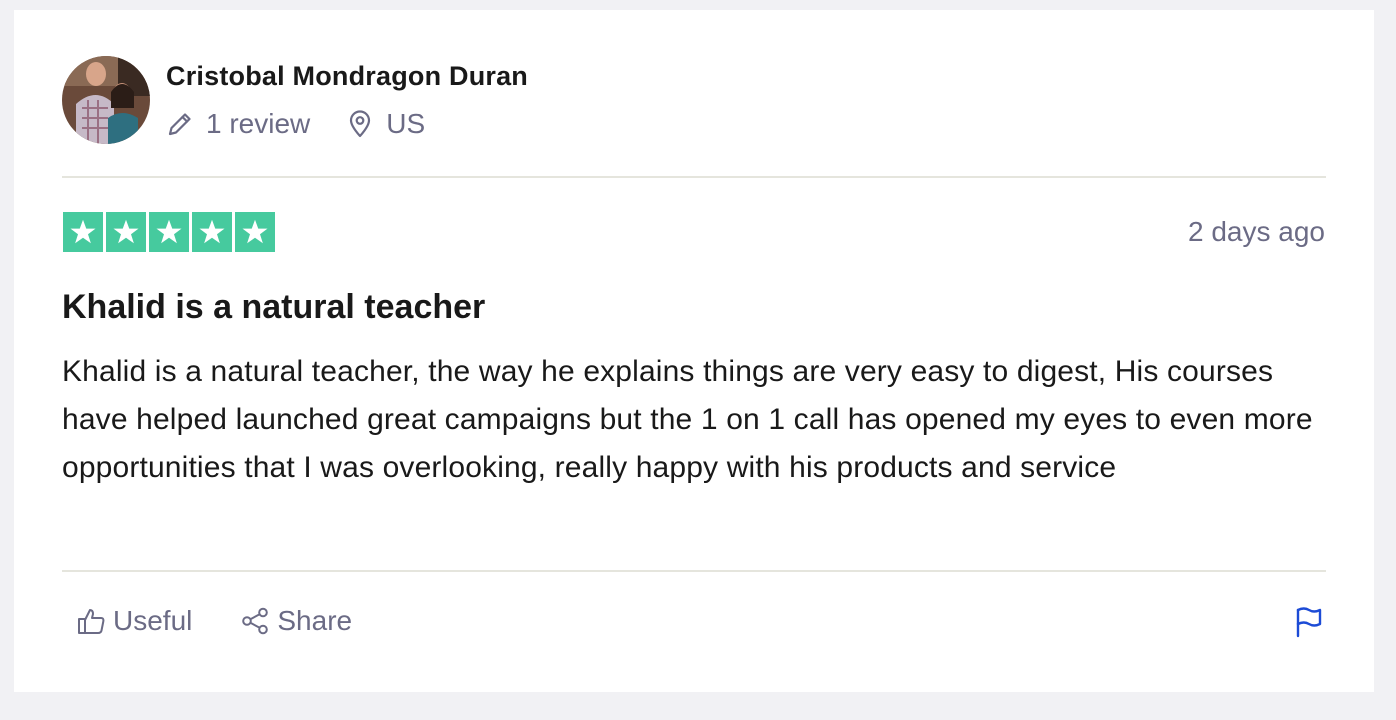 This screenshot has width=1396, height=720. I want to click on reviewer-profile: Cristobal Mondragon Duran 1 review US, so click(347, 100).